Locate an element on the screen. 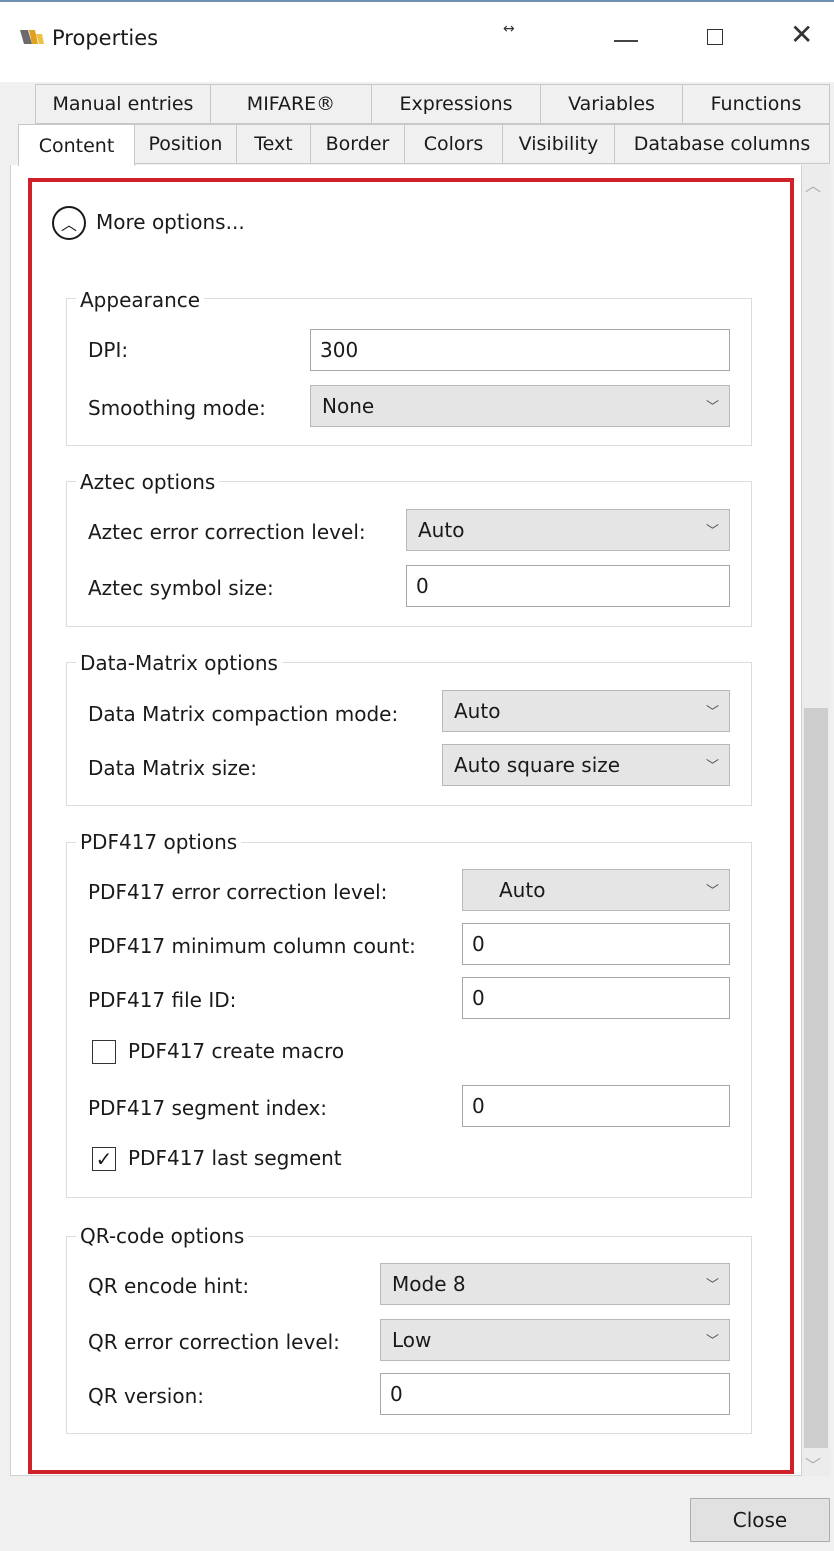  tab-functions: Functions is located at coordinates (756, 104).